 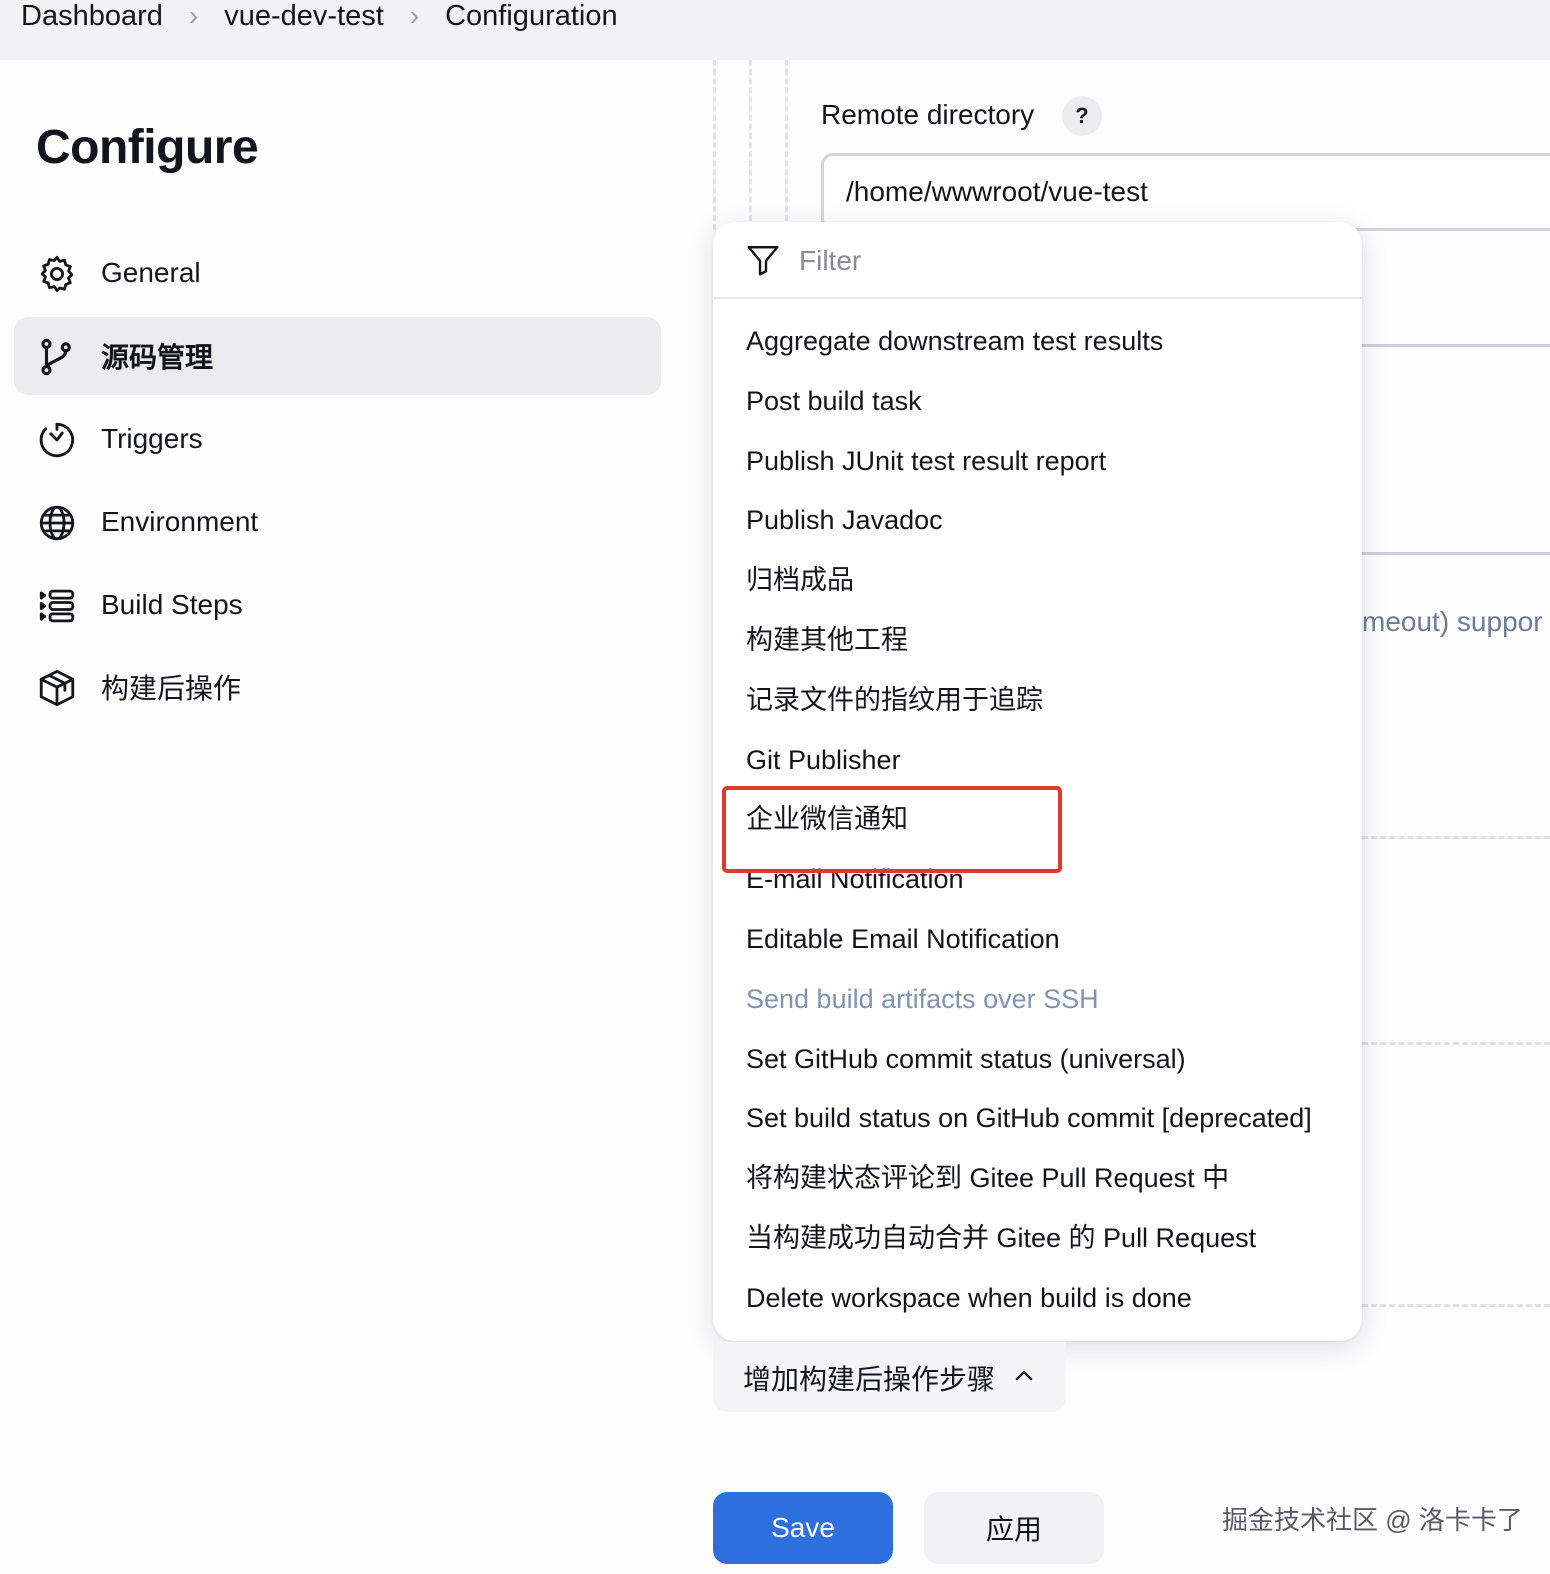 I want to click on sidebar-item-label: 构建后操作, so click(x=171, y=688).